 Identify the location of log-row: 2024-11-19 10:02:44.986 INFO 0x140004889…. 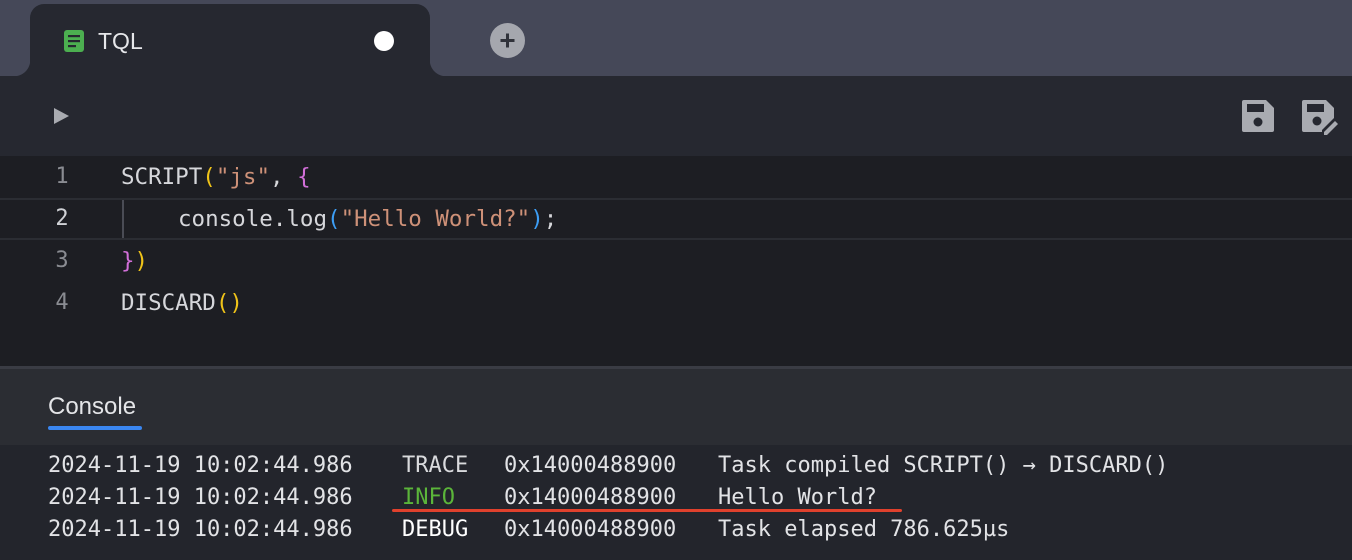
(462, 498).